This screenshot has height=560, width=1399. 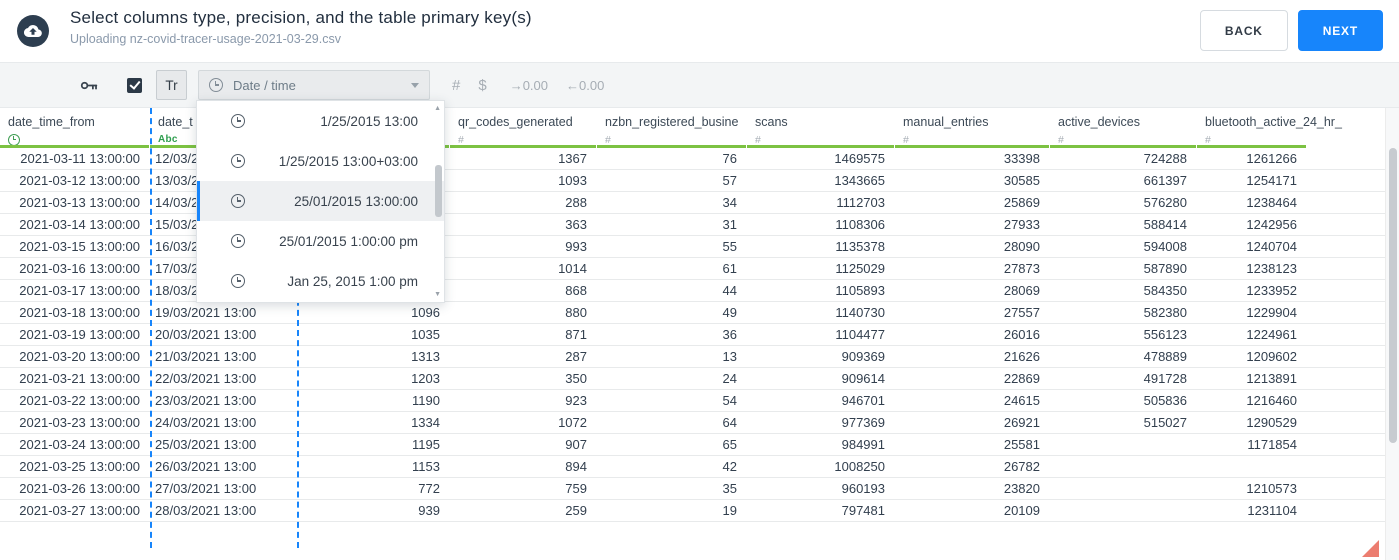 What do you see at coordinates (1243, 30) in the screenshot?
I see `back-button: BACK` at bounding box center [1243, 30].